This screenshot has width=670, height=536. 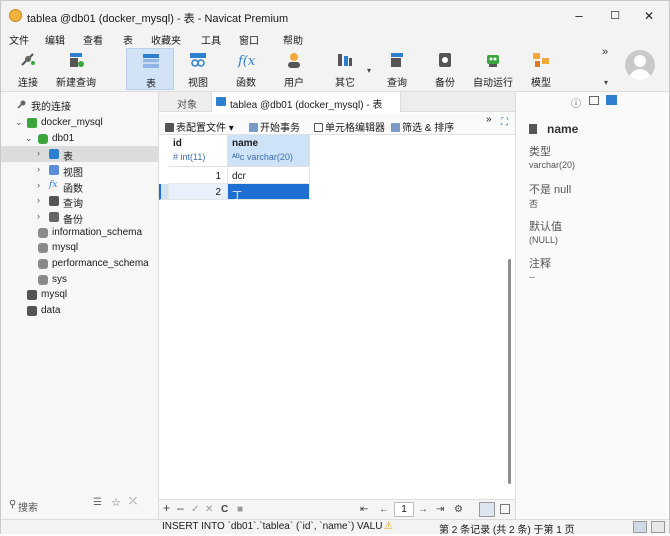 What do you see at coordinates (615, 16) in the screenshot?
I see `maximize-button: ☐` at bounding box center [615, 16].